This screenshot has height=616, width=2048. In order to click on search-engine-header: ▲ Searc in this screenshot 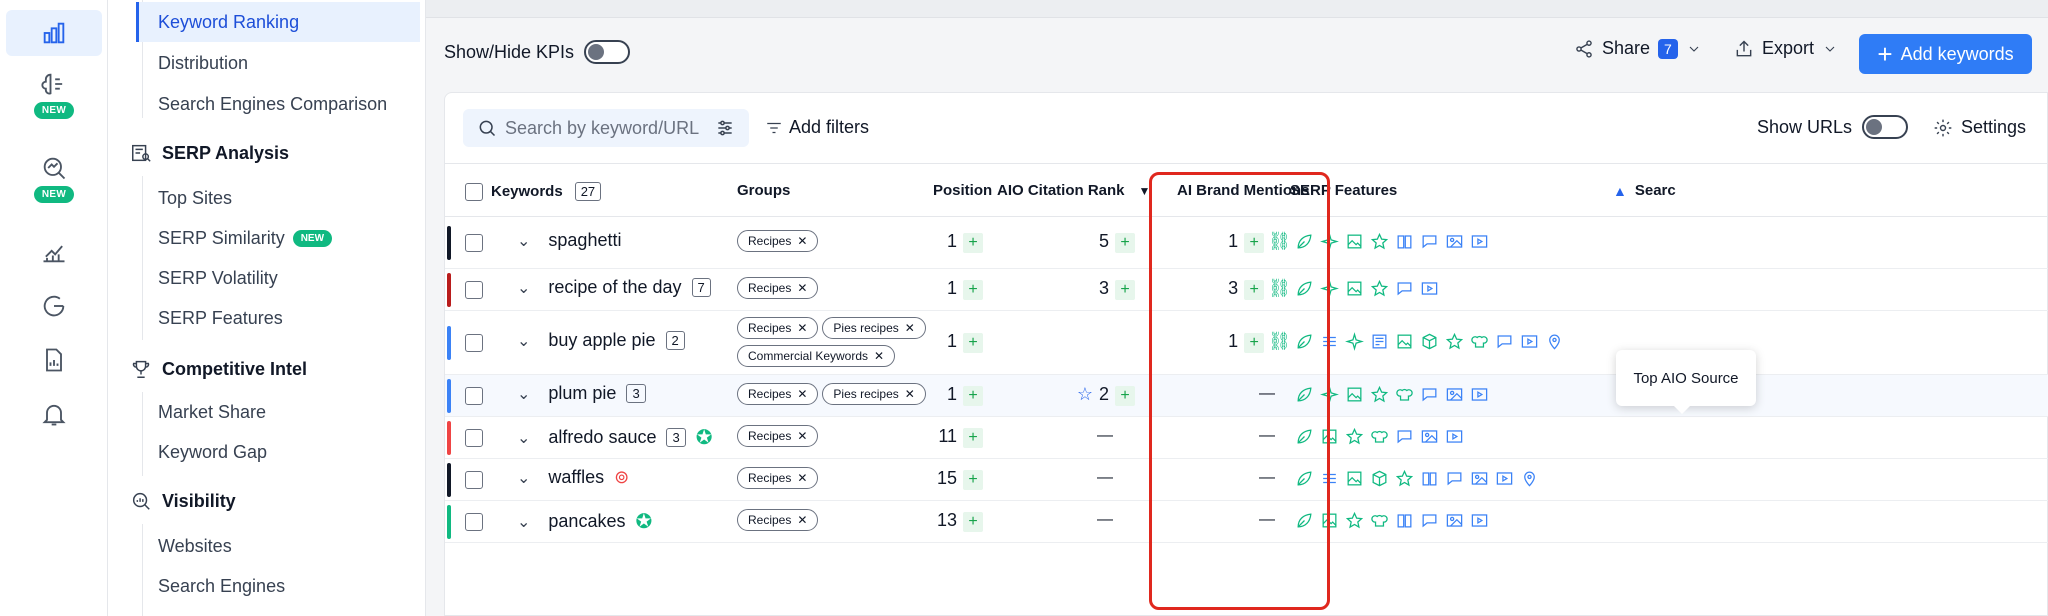, I will do `click(1644, 190)`.